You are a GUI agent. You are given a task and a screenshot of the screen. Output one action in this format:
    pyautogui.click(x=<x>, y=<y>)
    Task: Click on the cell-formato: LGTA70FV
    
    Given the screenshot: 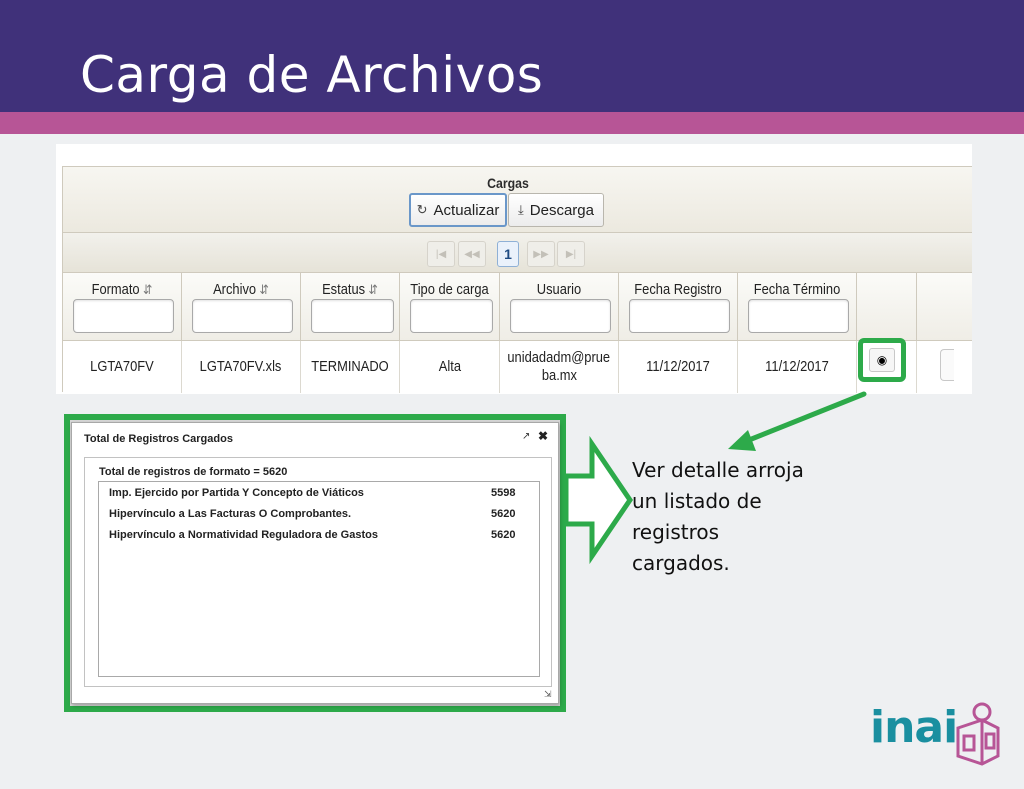 What is the action you would take?
    pyautogui.click(x=122, y=367)
    